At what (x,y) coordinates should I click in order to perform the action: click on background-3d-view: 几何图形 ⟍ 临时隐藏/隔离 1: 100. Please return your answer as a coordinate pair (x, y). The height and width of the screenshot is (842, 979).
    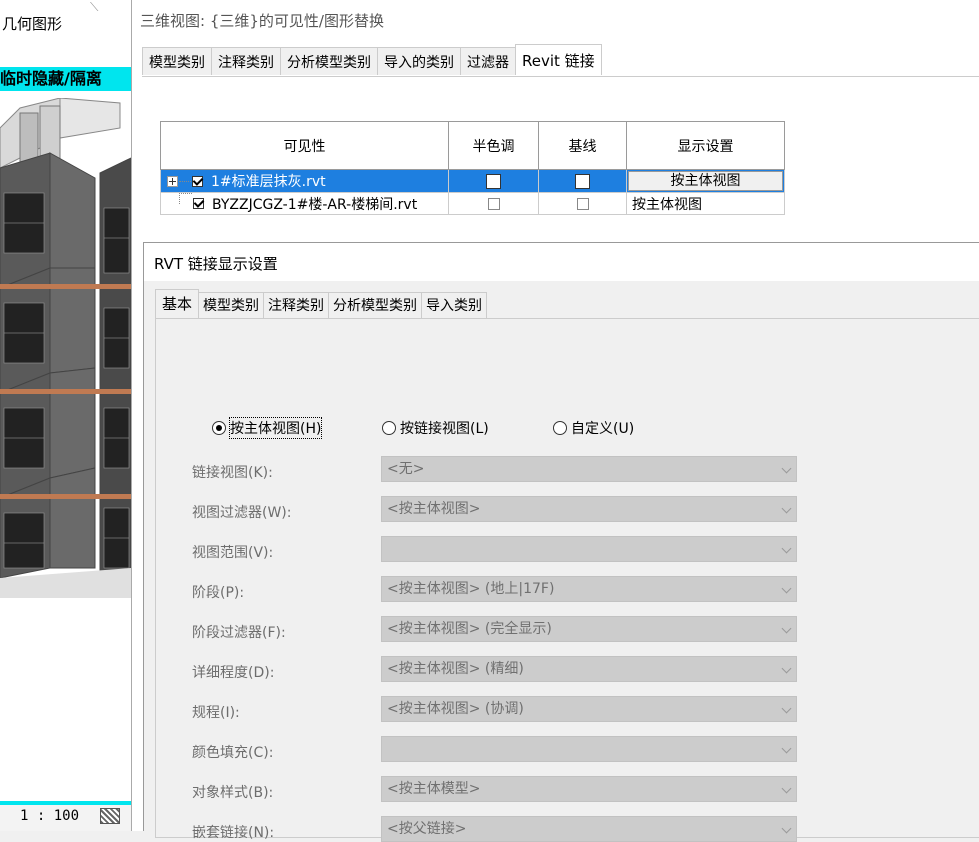
    Looking at the image, I should click on (65, 415).